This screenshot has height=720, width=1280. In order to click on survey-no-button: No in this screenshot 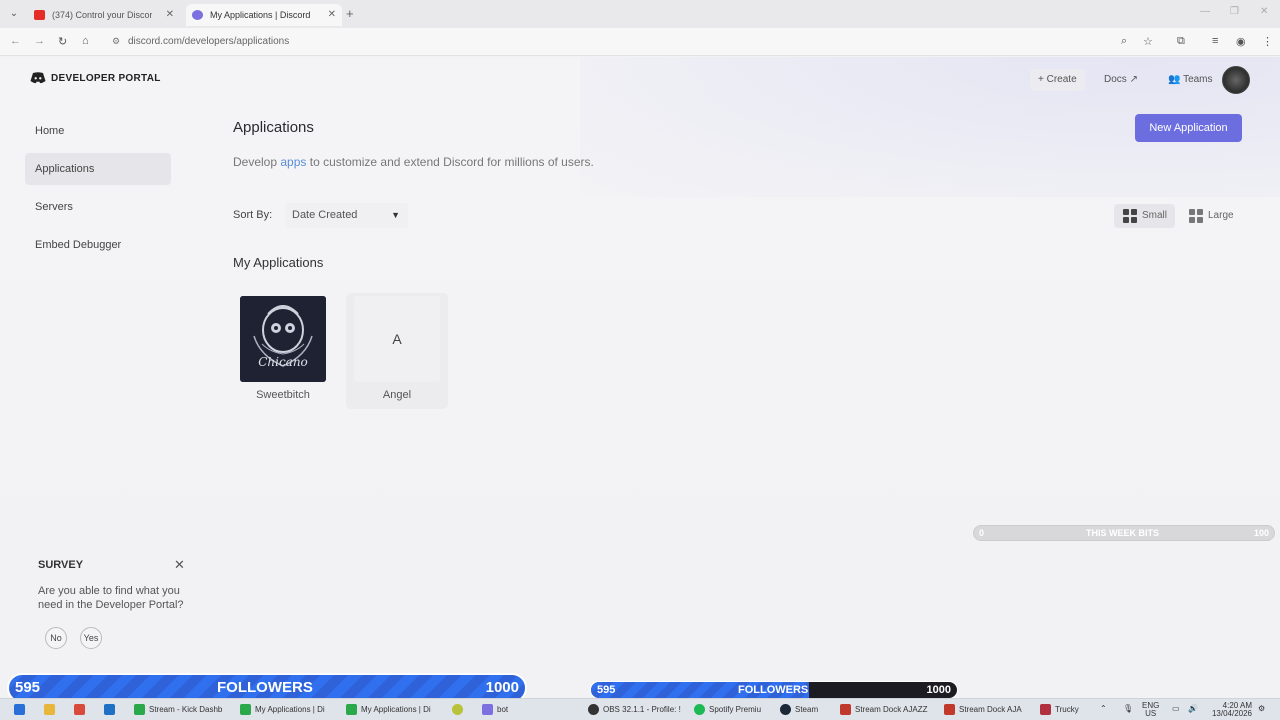, I will do `click(56, 638)`.